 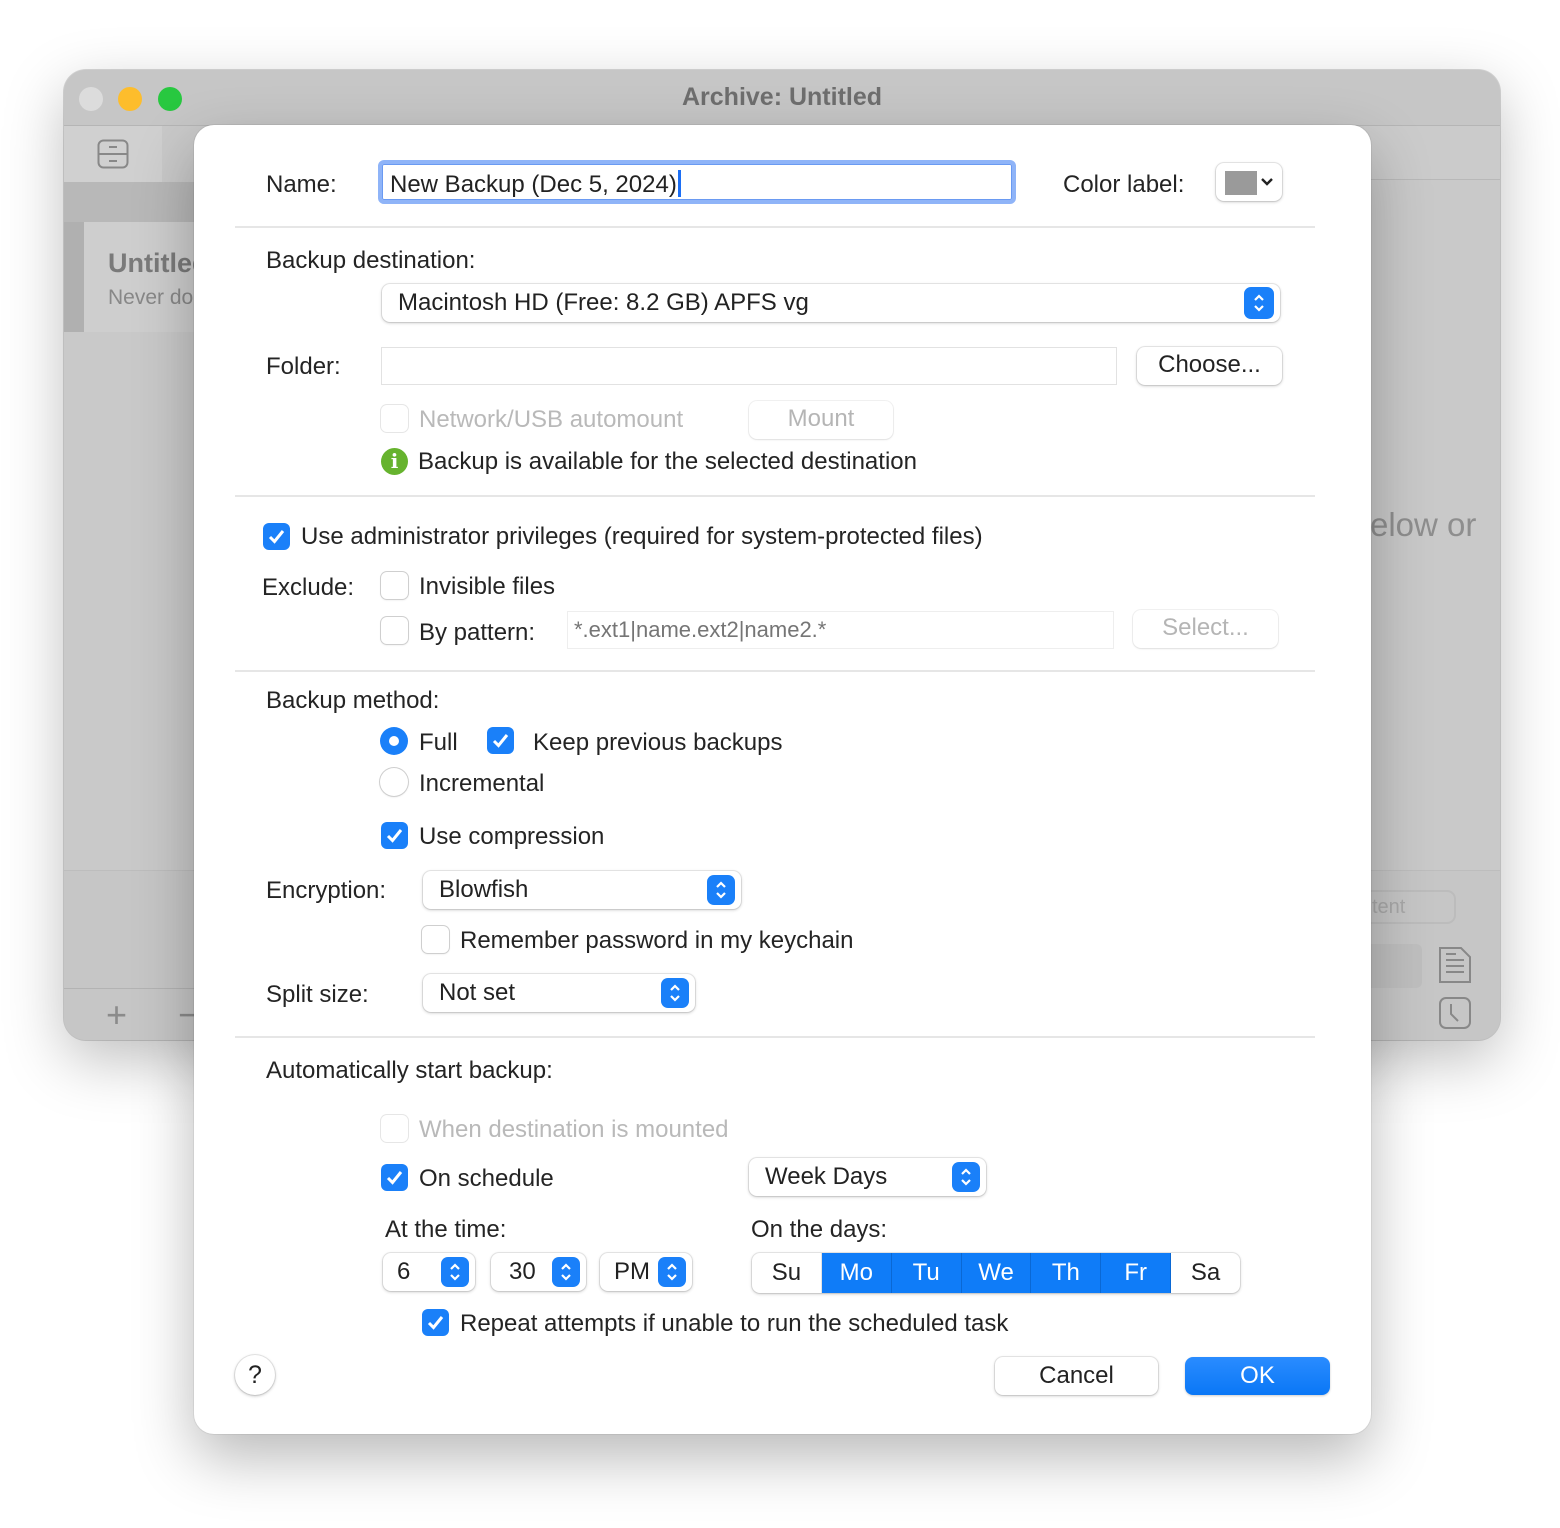 What do you see at coordinates (657, 940) in the screenshot?
I see `remember-password-label: Remember password in my keychain` at bounding box center [657, 940].